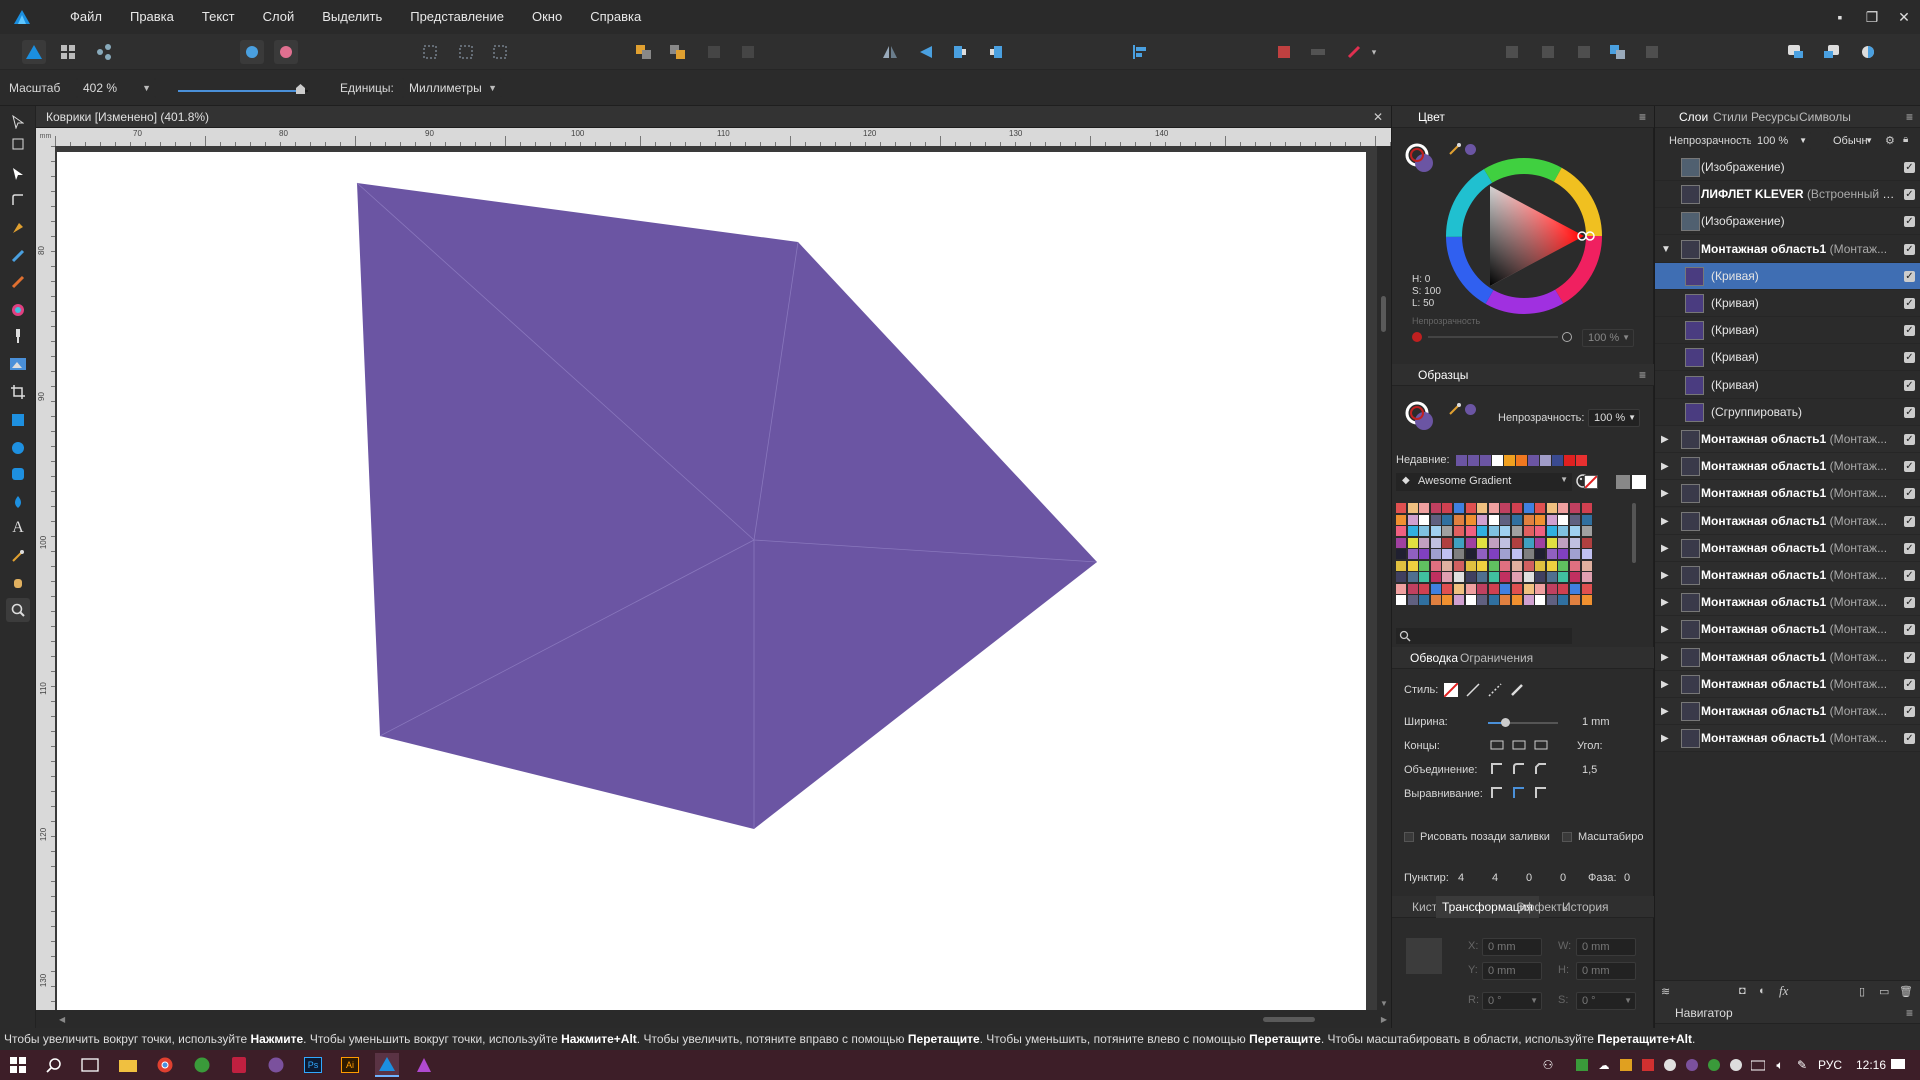  Describe the element at coordinates (86, 17) in the screenshot. I see `menu-item-0: Файл` at that location.